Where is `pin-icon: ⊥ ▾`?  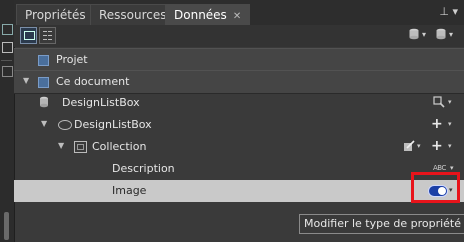
pin-icon: ⊥ ▾ is located at coordinates (448, 11).